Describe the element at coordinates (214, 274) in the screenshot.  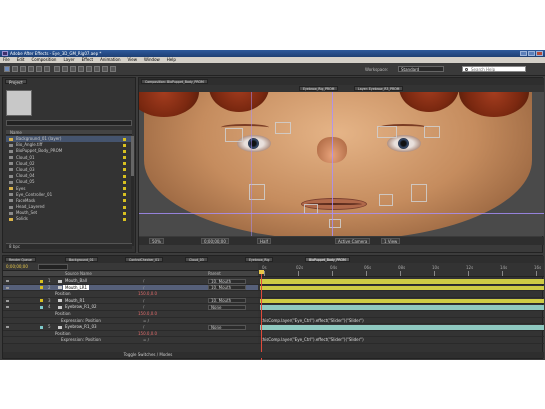
I see `parent-header: Parent` at that location.